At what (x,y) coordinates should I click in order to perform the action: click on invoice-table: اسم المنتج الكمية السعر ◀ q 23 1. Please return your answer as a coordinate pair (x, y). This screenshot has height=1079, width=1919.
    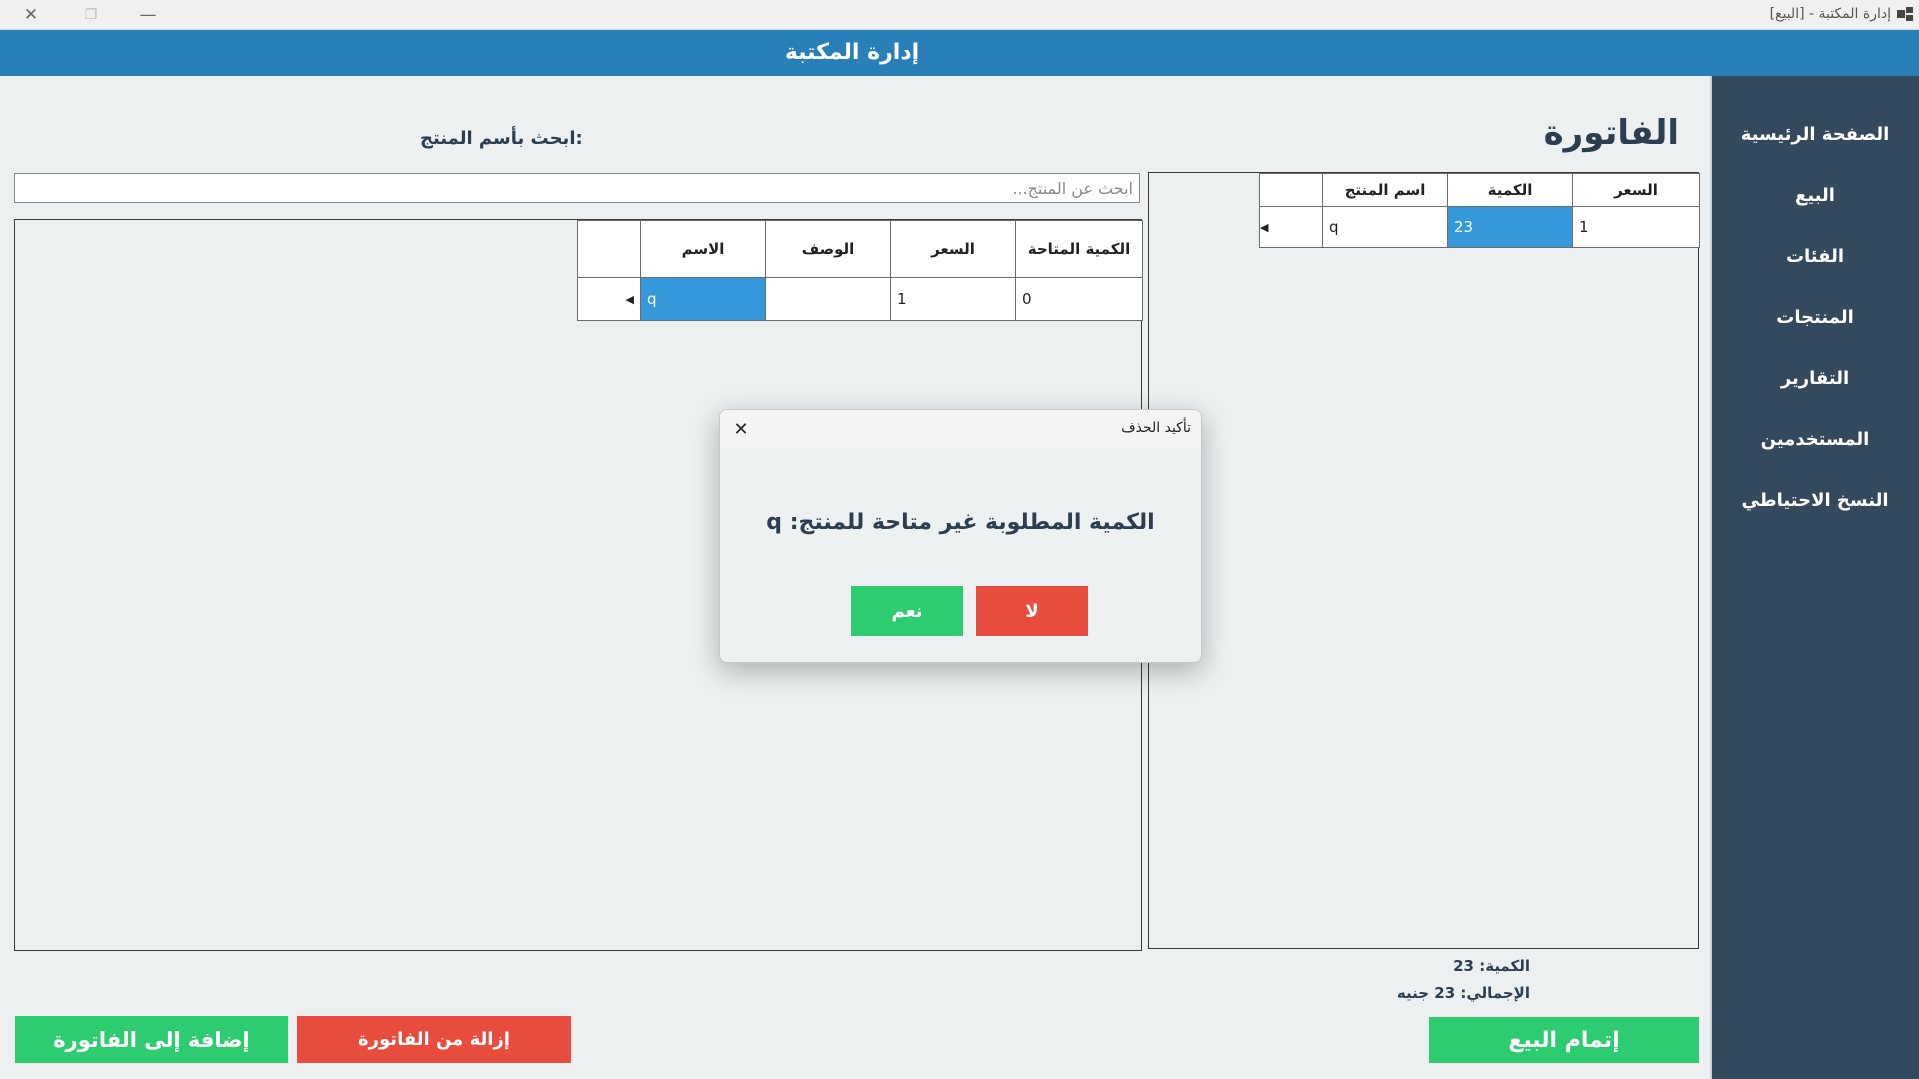
    Looking at the image, I should click on (1479, 210).